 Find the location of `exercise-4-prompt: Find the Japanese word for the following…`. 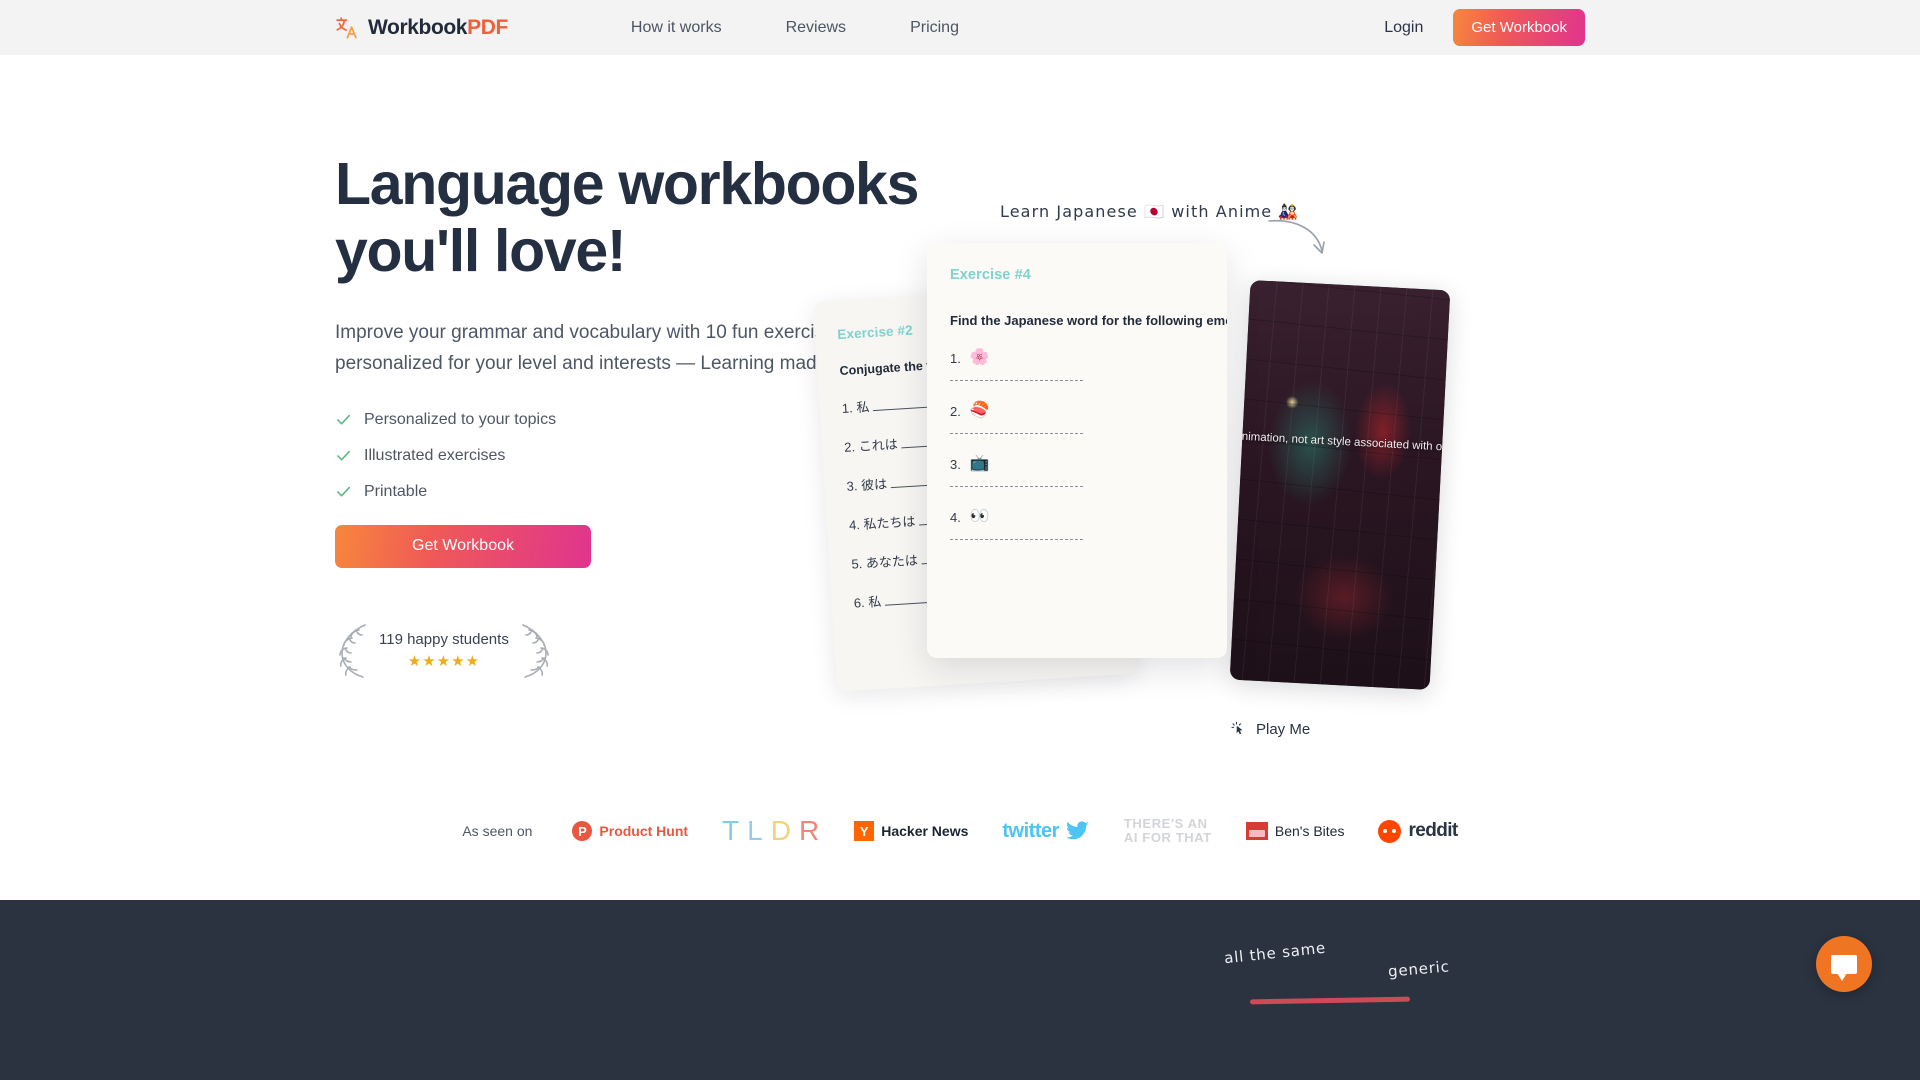

exercise-4-prompt: Find the Japanese word for the following… is located at coordinates (1088, 320).